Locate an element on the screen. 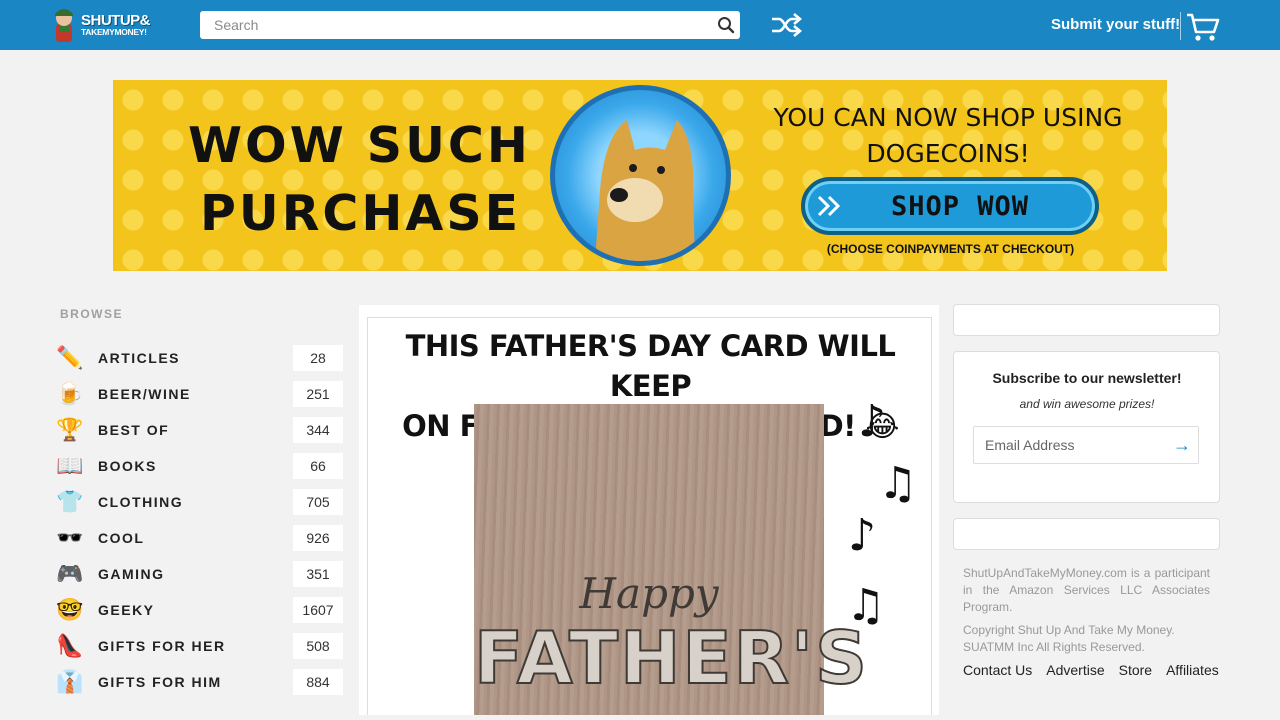 The width and height of the screenshot is (1280, 720). logo-text-line2: TAKEMYMONEY! is located at coordinates (114, 32).